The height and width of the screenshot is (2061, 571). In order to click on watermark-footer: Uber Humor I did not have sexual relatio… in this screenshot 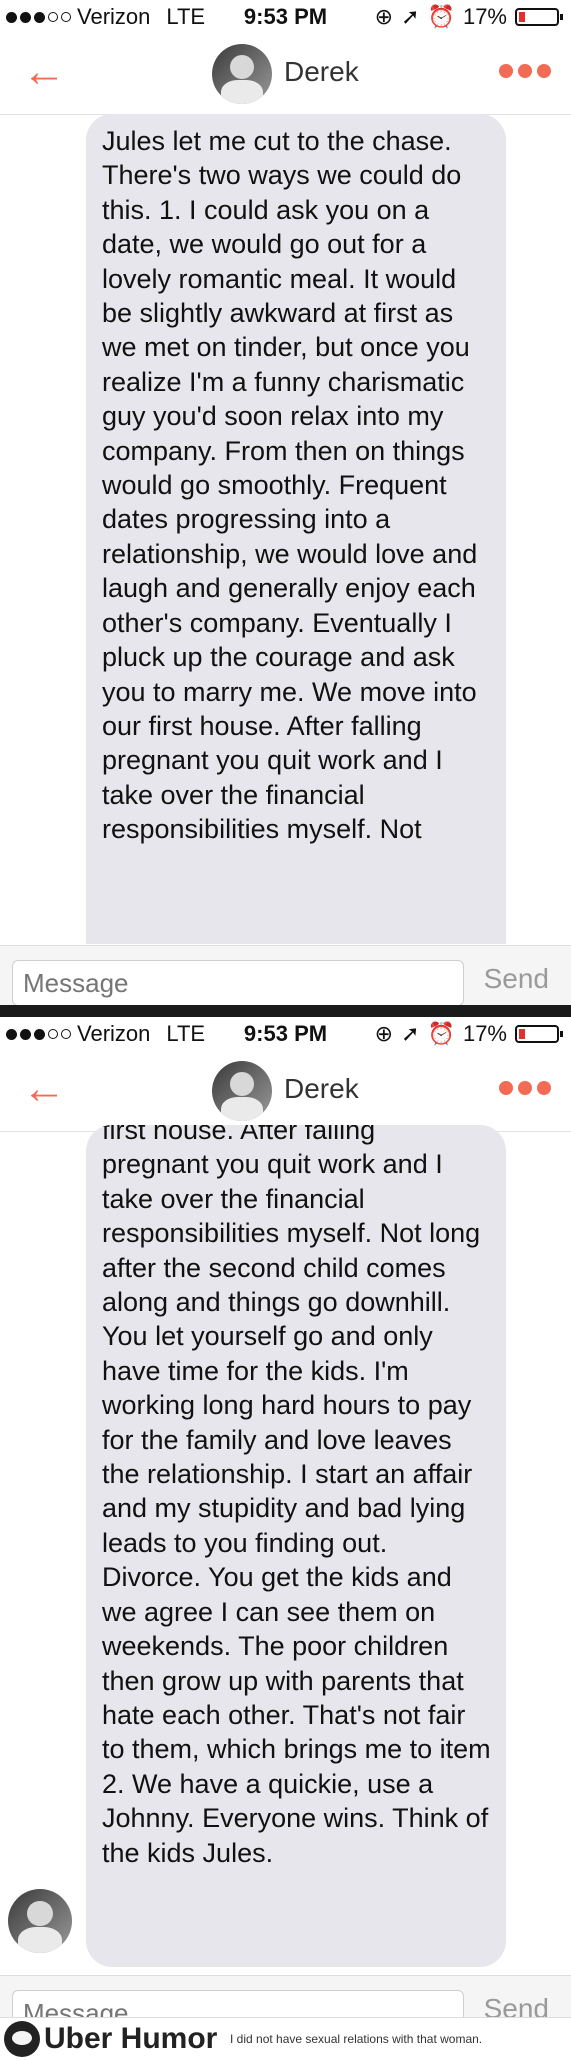, I will do `click(285, 2039)`.